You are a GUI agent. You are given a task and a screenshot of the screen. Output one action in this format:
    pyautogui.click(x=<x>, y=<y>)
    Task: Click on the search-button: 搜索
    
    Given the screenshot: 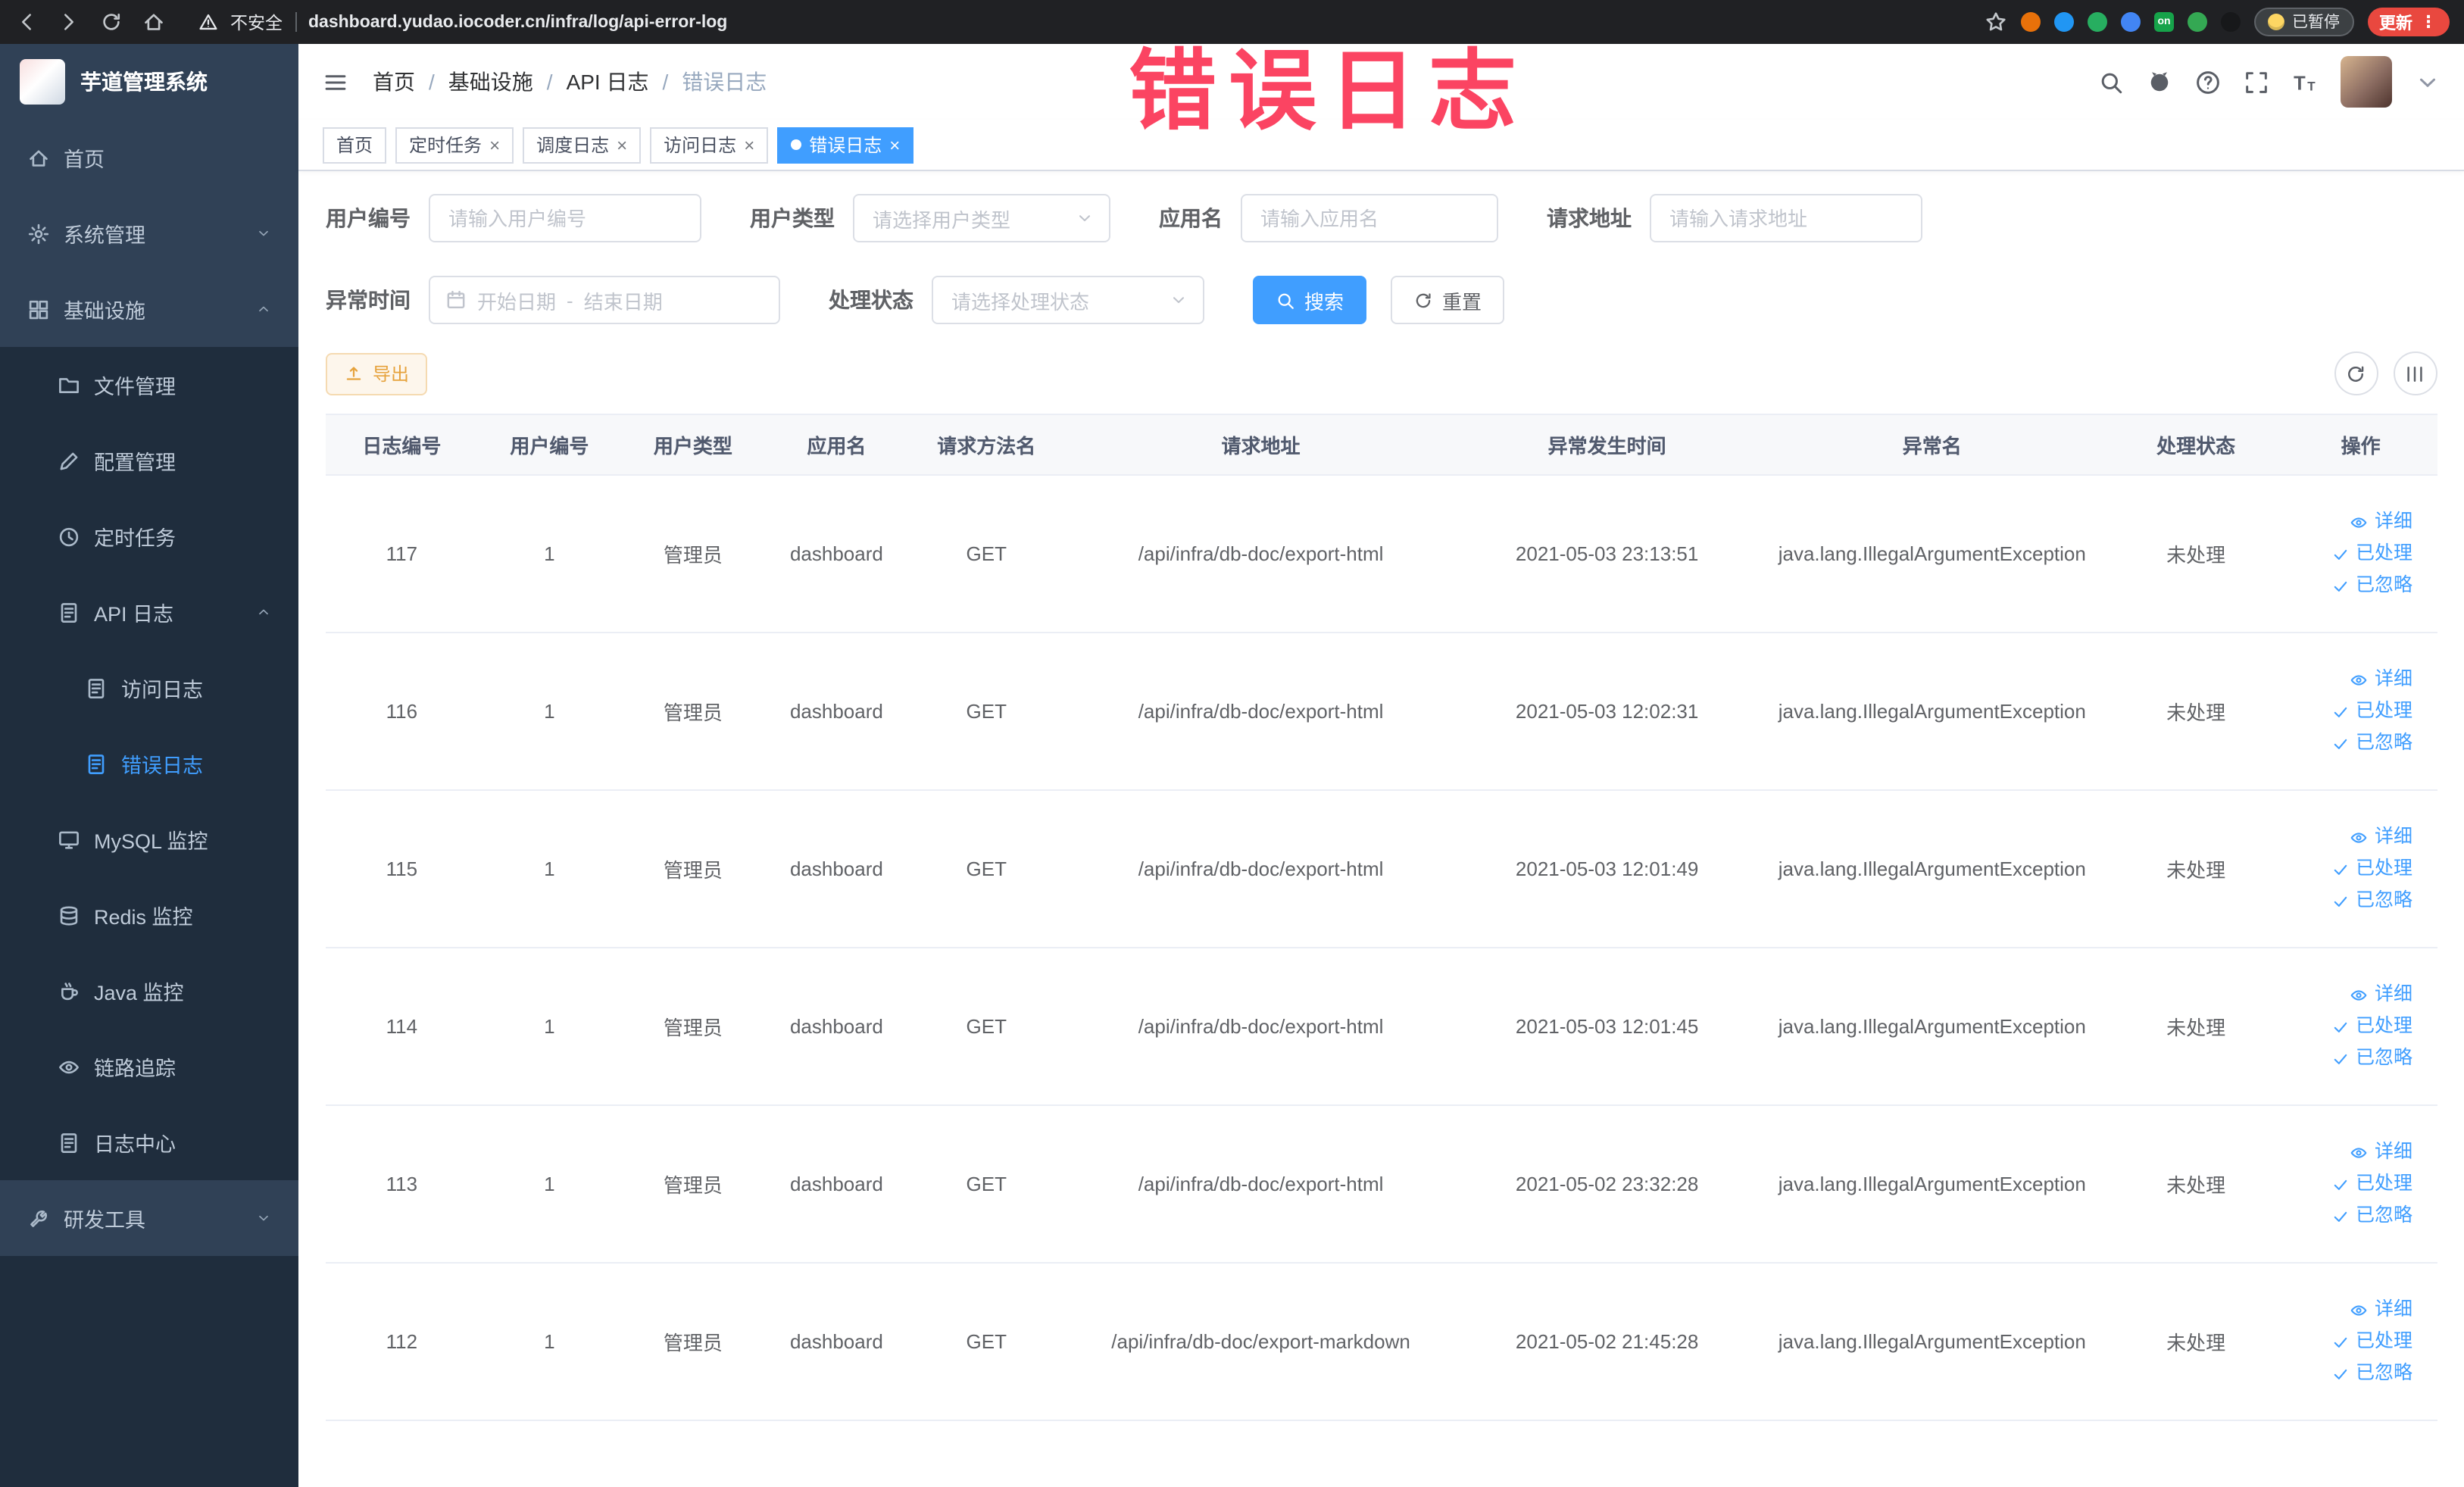 What is the action you would take?
    pyautogui.click(x=1310, y=300)
    